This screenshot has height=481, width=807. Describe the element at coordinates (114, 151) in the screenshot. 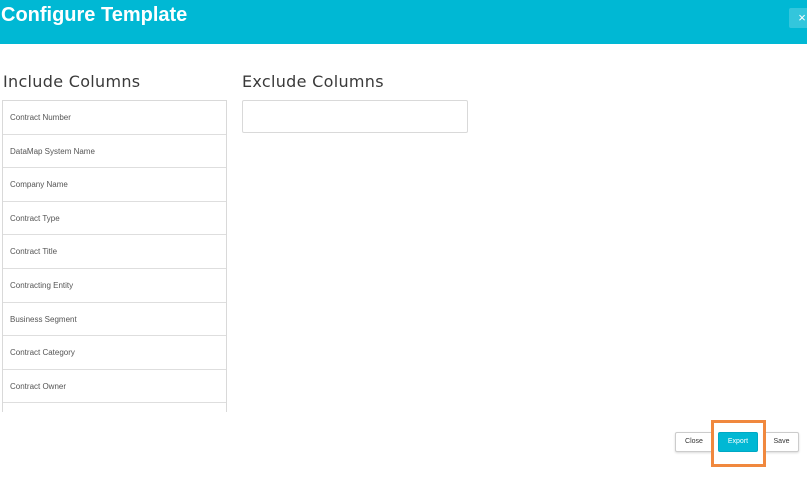

I see `list-item: DataMap System Name` at that location.